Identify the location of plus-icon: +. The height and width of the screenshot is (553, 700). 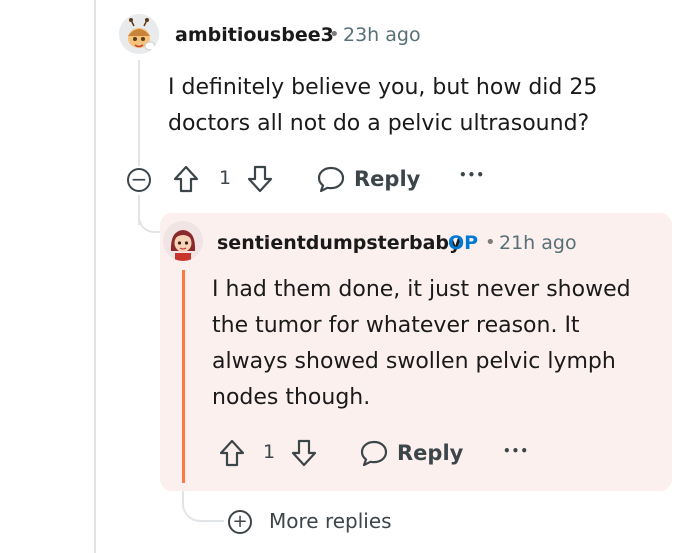
(240, 521).